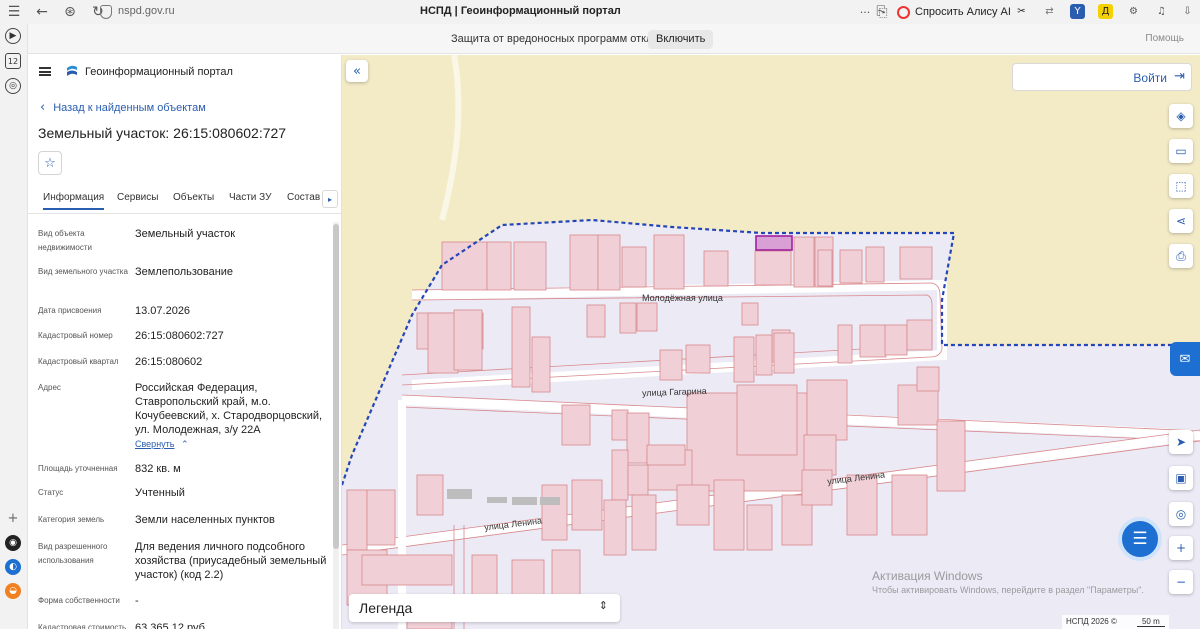  What do you see at coordinates (13, 567) in the screenshot?
I see `app-icon: ◐` at bounding box center [13, 567].